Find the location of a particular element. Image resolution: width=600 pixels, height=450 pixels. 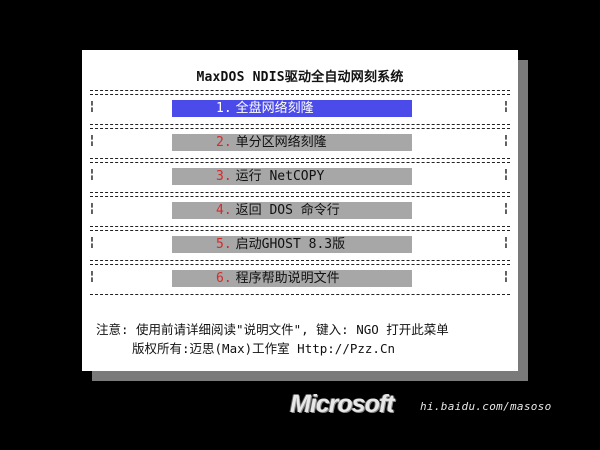

menu-item-label: 启动GHOST 8.3版 is located at coordinates (290, 244).